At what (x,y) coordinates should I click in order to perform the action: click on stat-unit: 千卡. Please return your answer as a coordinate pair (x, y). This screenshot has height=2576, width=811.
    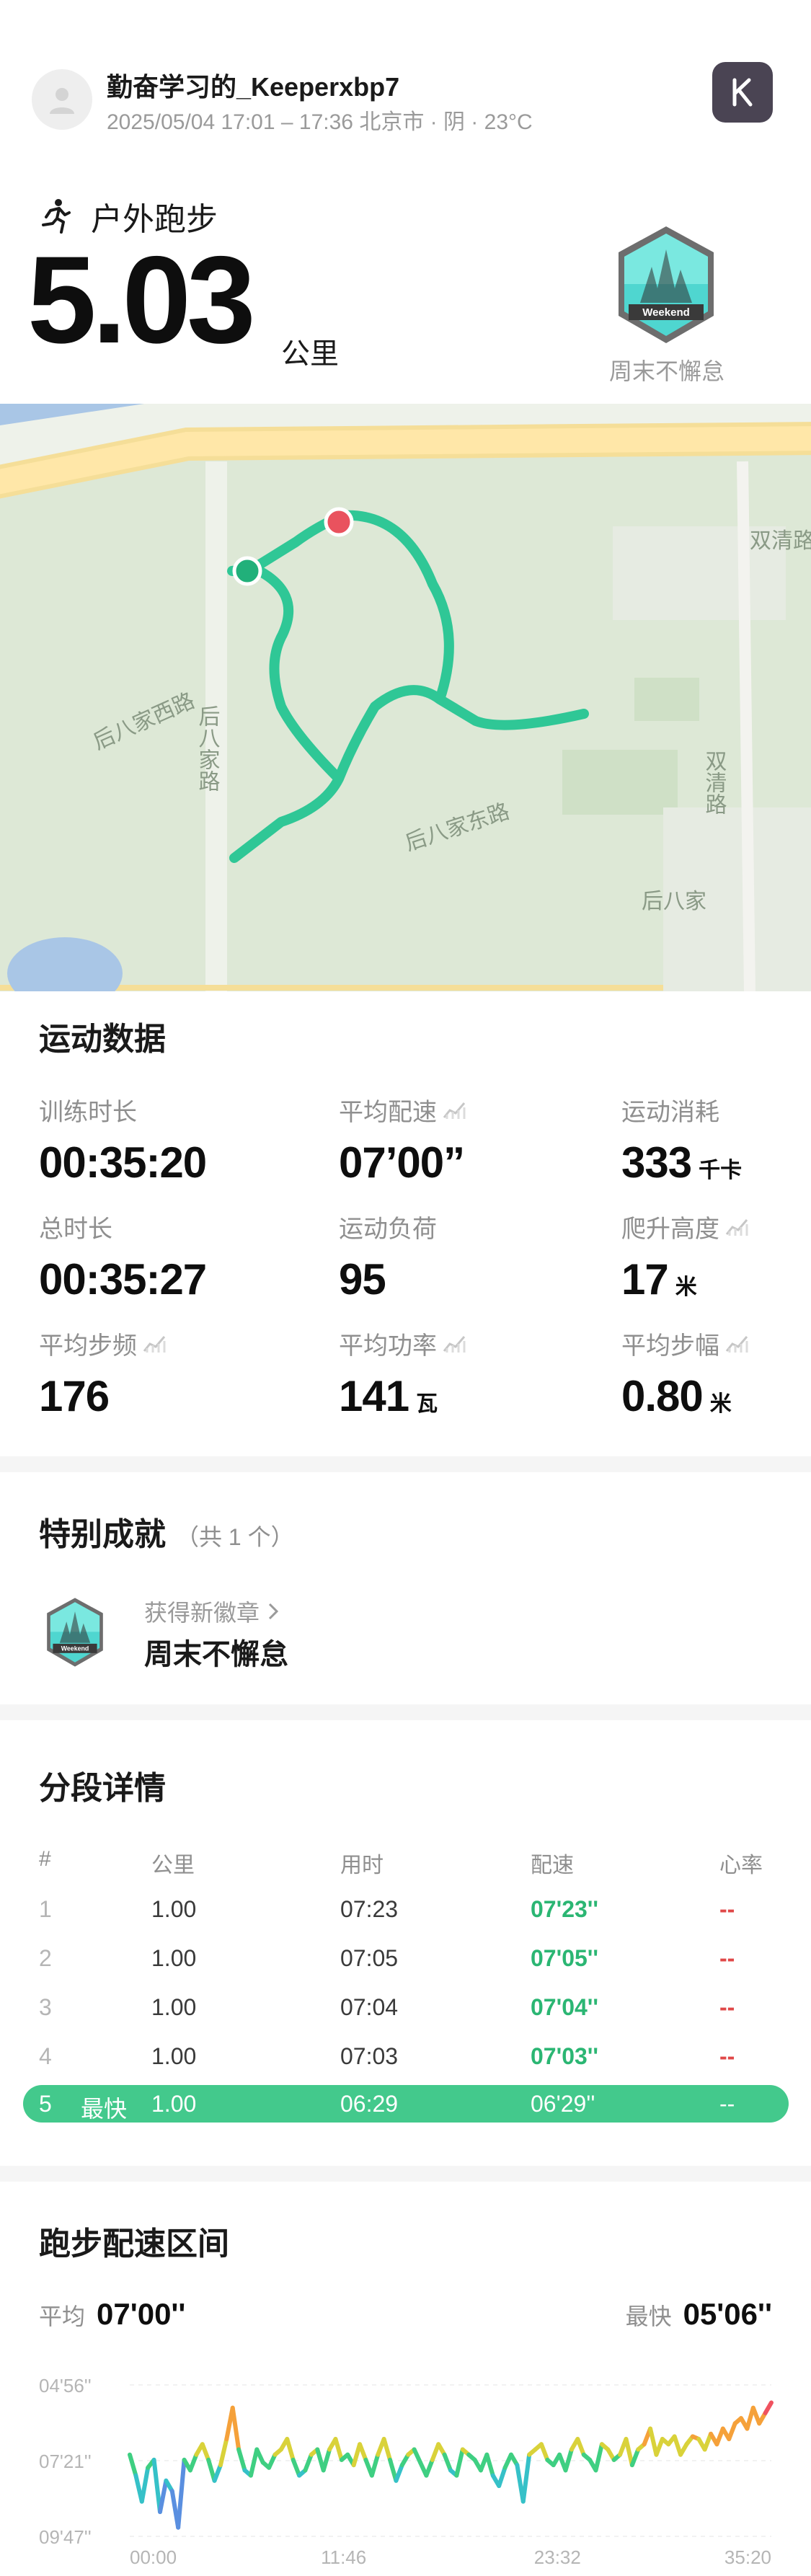
    Looking at the image, I should click on (721, 1170).